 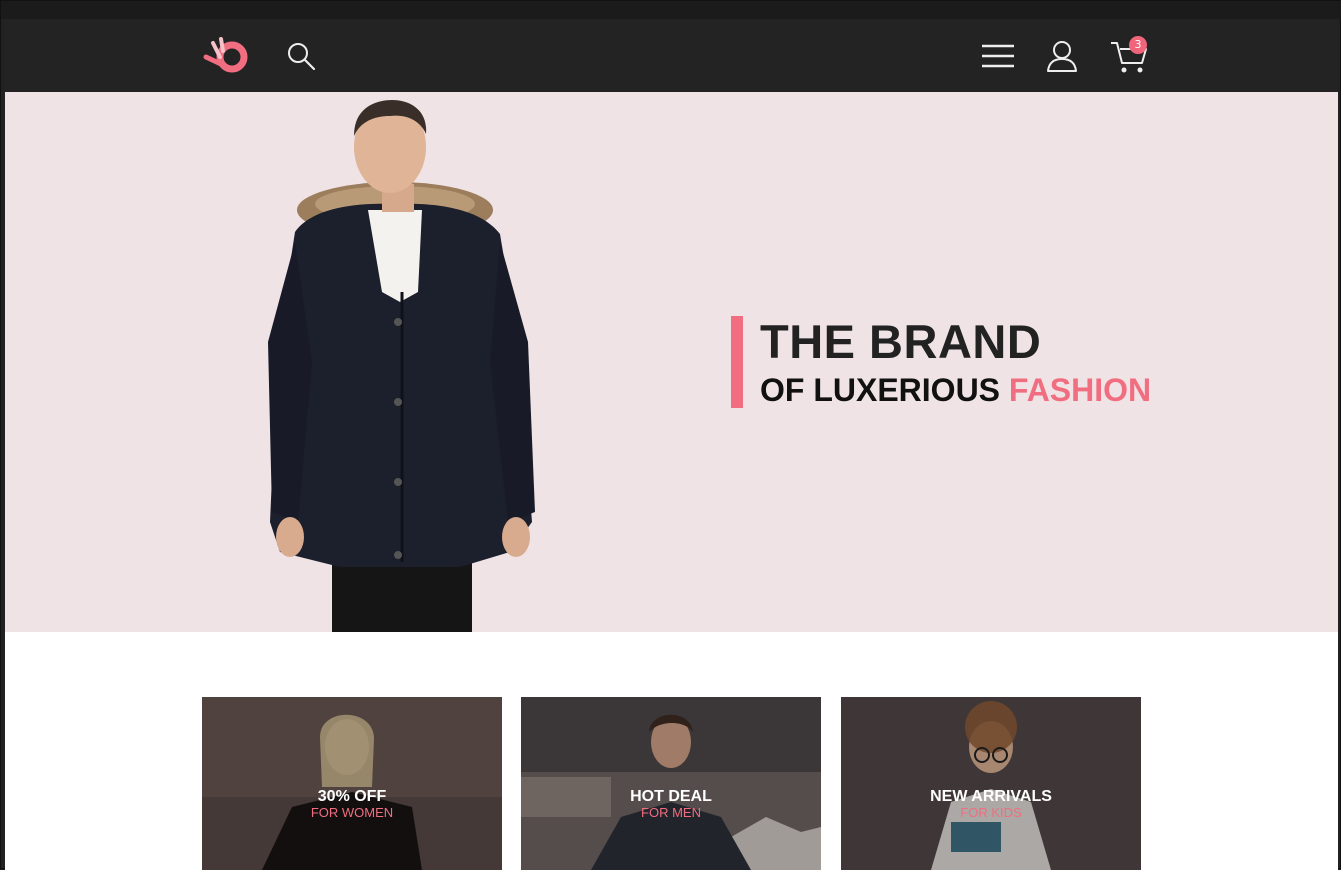 What do you see at coordinates (401, 366) in the screenshot?
I see `hero-model-image` at bounding box center [401, 366].